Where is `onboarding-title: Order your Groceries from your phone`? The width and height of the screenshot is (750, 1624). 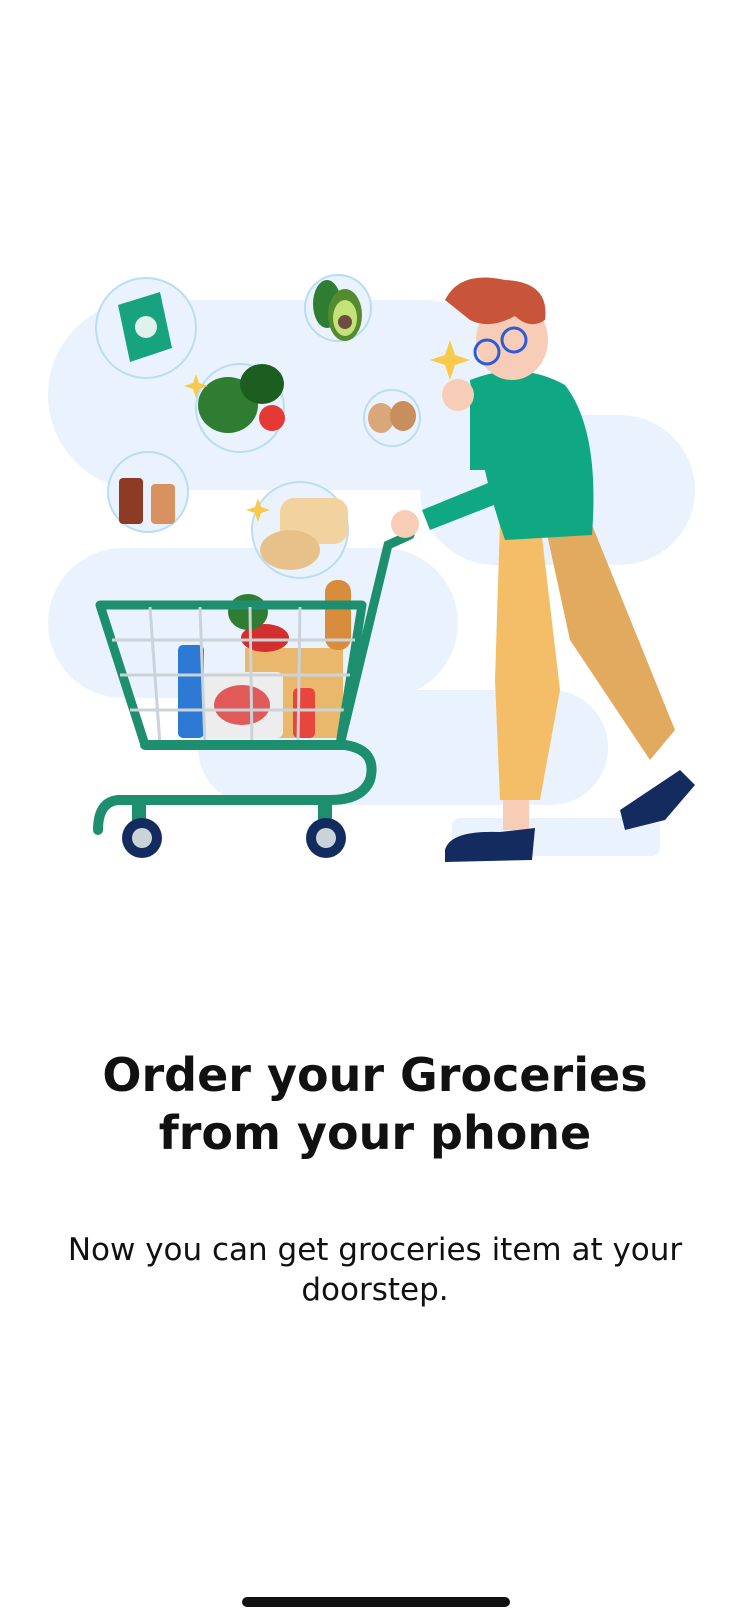
onboarding-title: Order your Groceries from your phone is located at coordinates (375, 1104).